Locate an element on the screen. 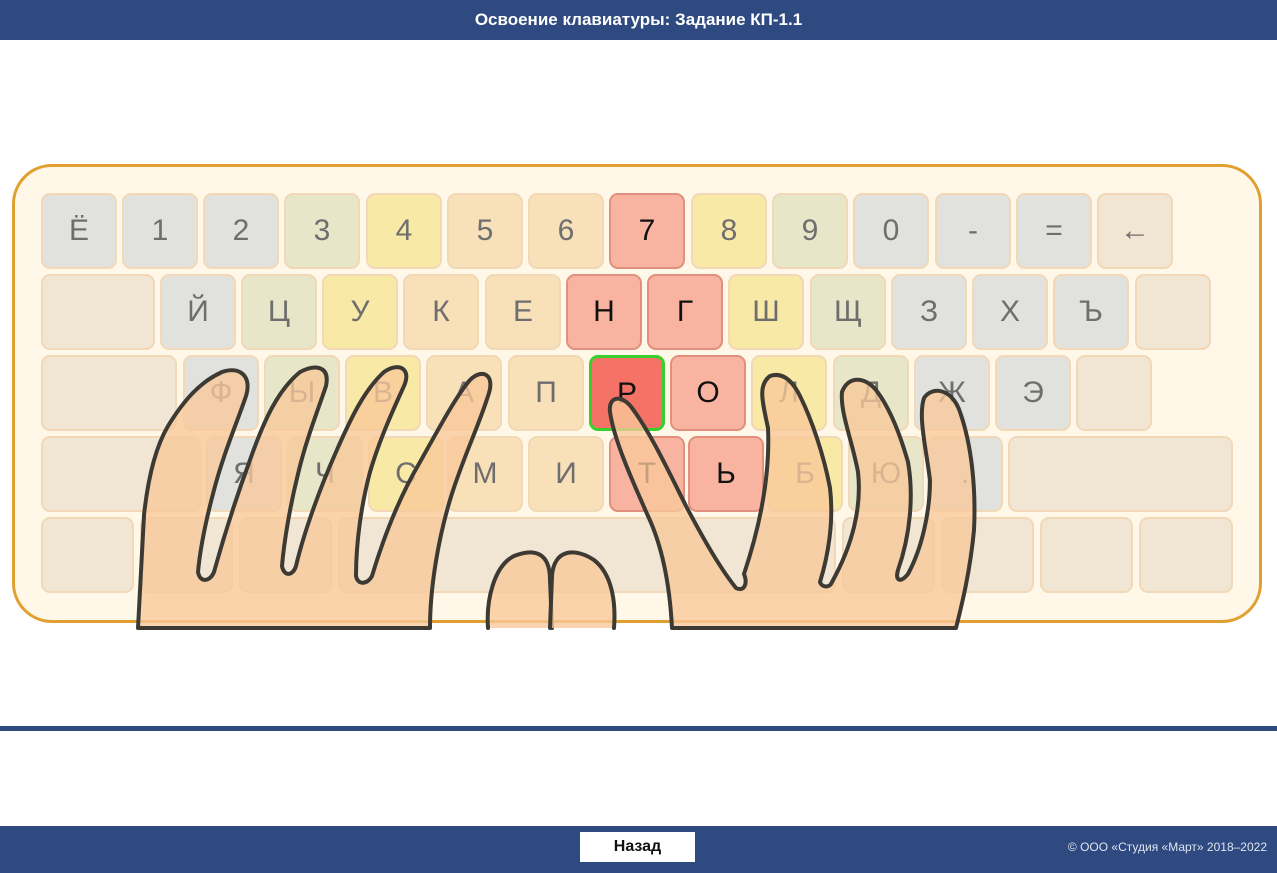  key-yu: Ю is located at coordinates (886, 474).